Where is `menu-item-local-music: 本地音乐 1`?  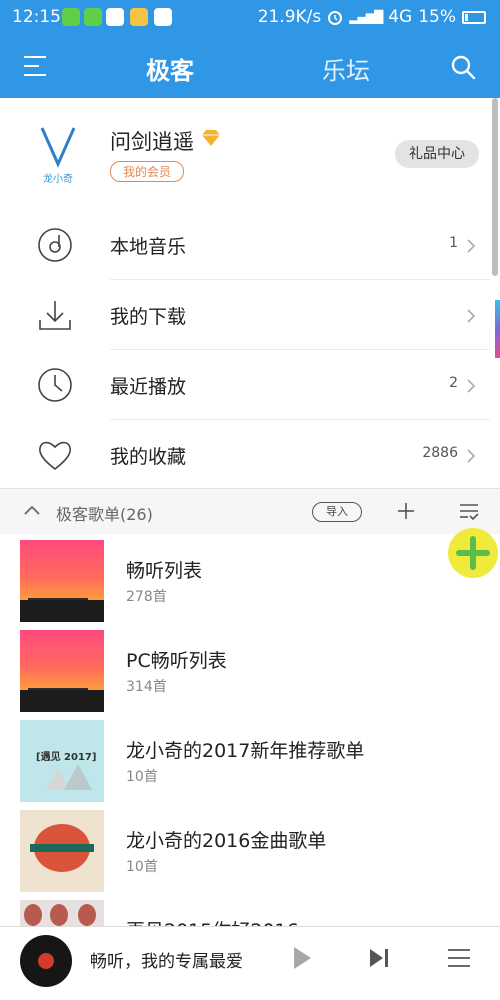 menu-item-local-music: 本地音乐 1 is located at coordinates (245, 245).